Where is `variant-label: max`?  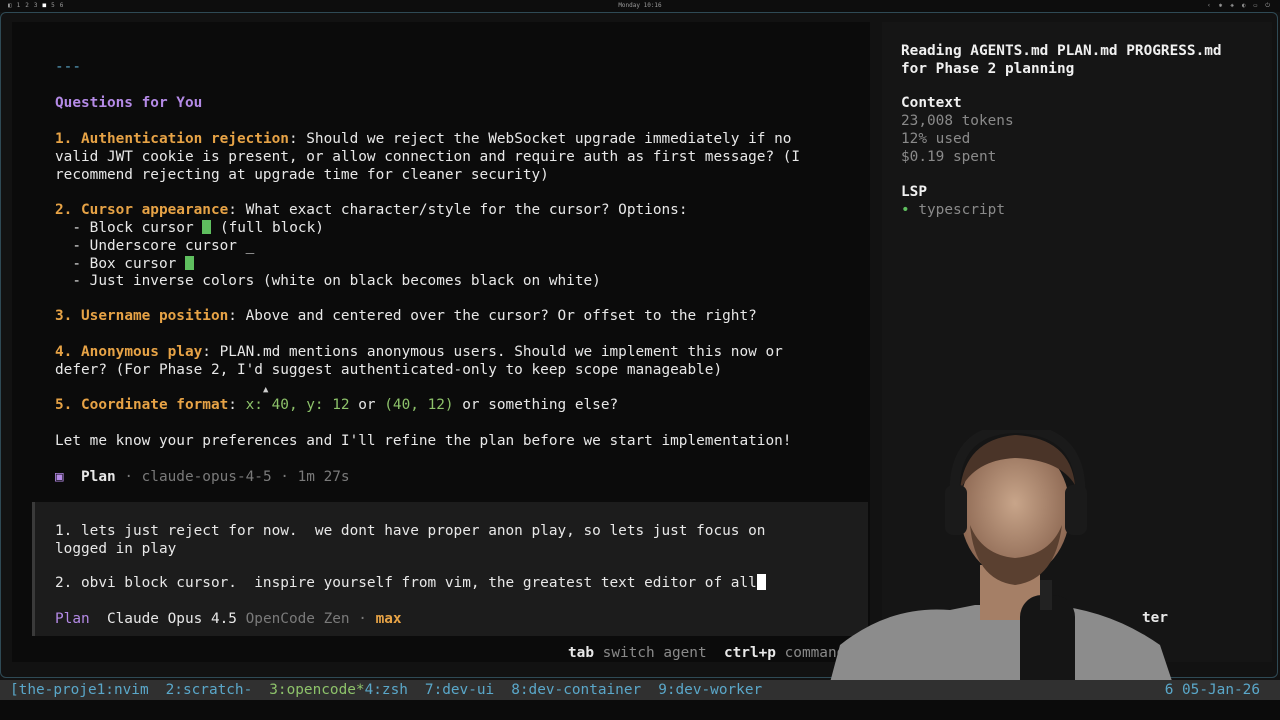
variant-label: max is located at coordinates (389, 619).